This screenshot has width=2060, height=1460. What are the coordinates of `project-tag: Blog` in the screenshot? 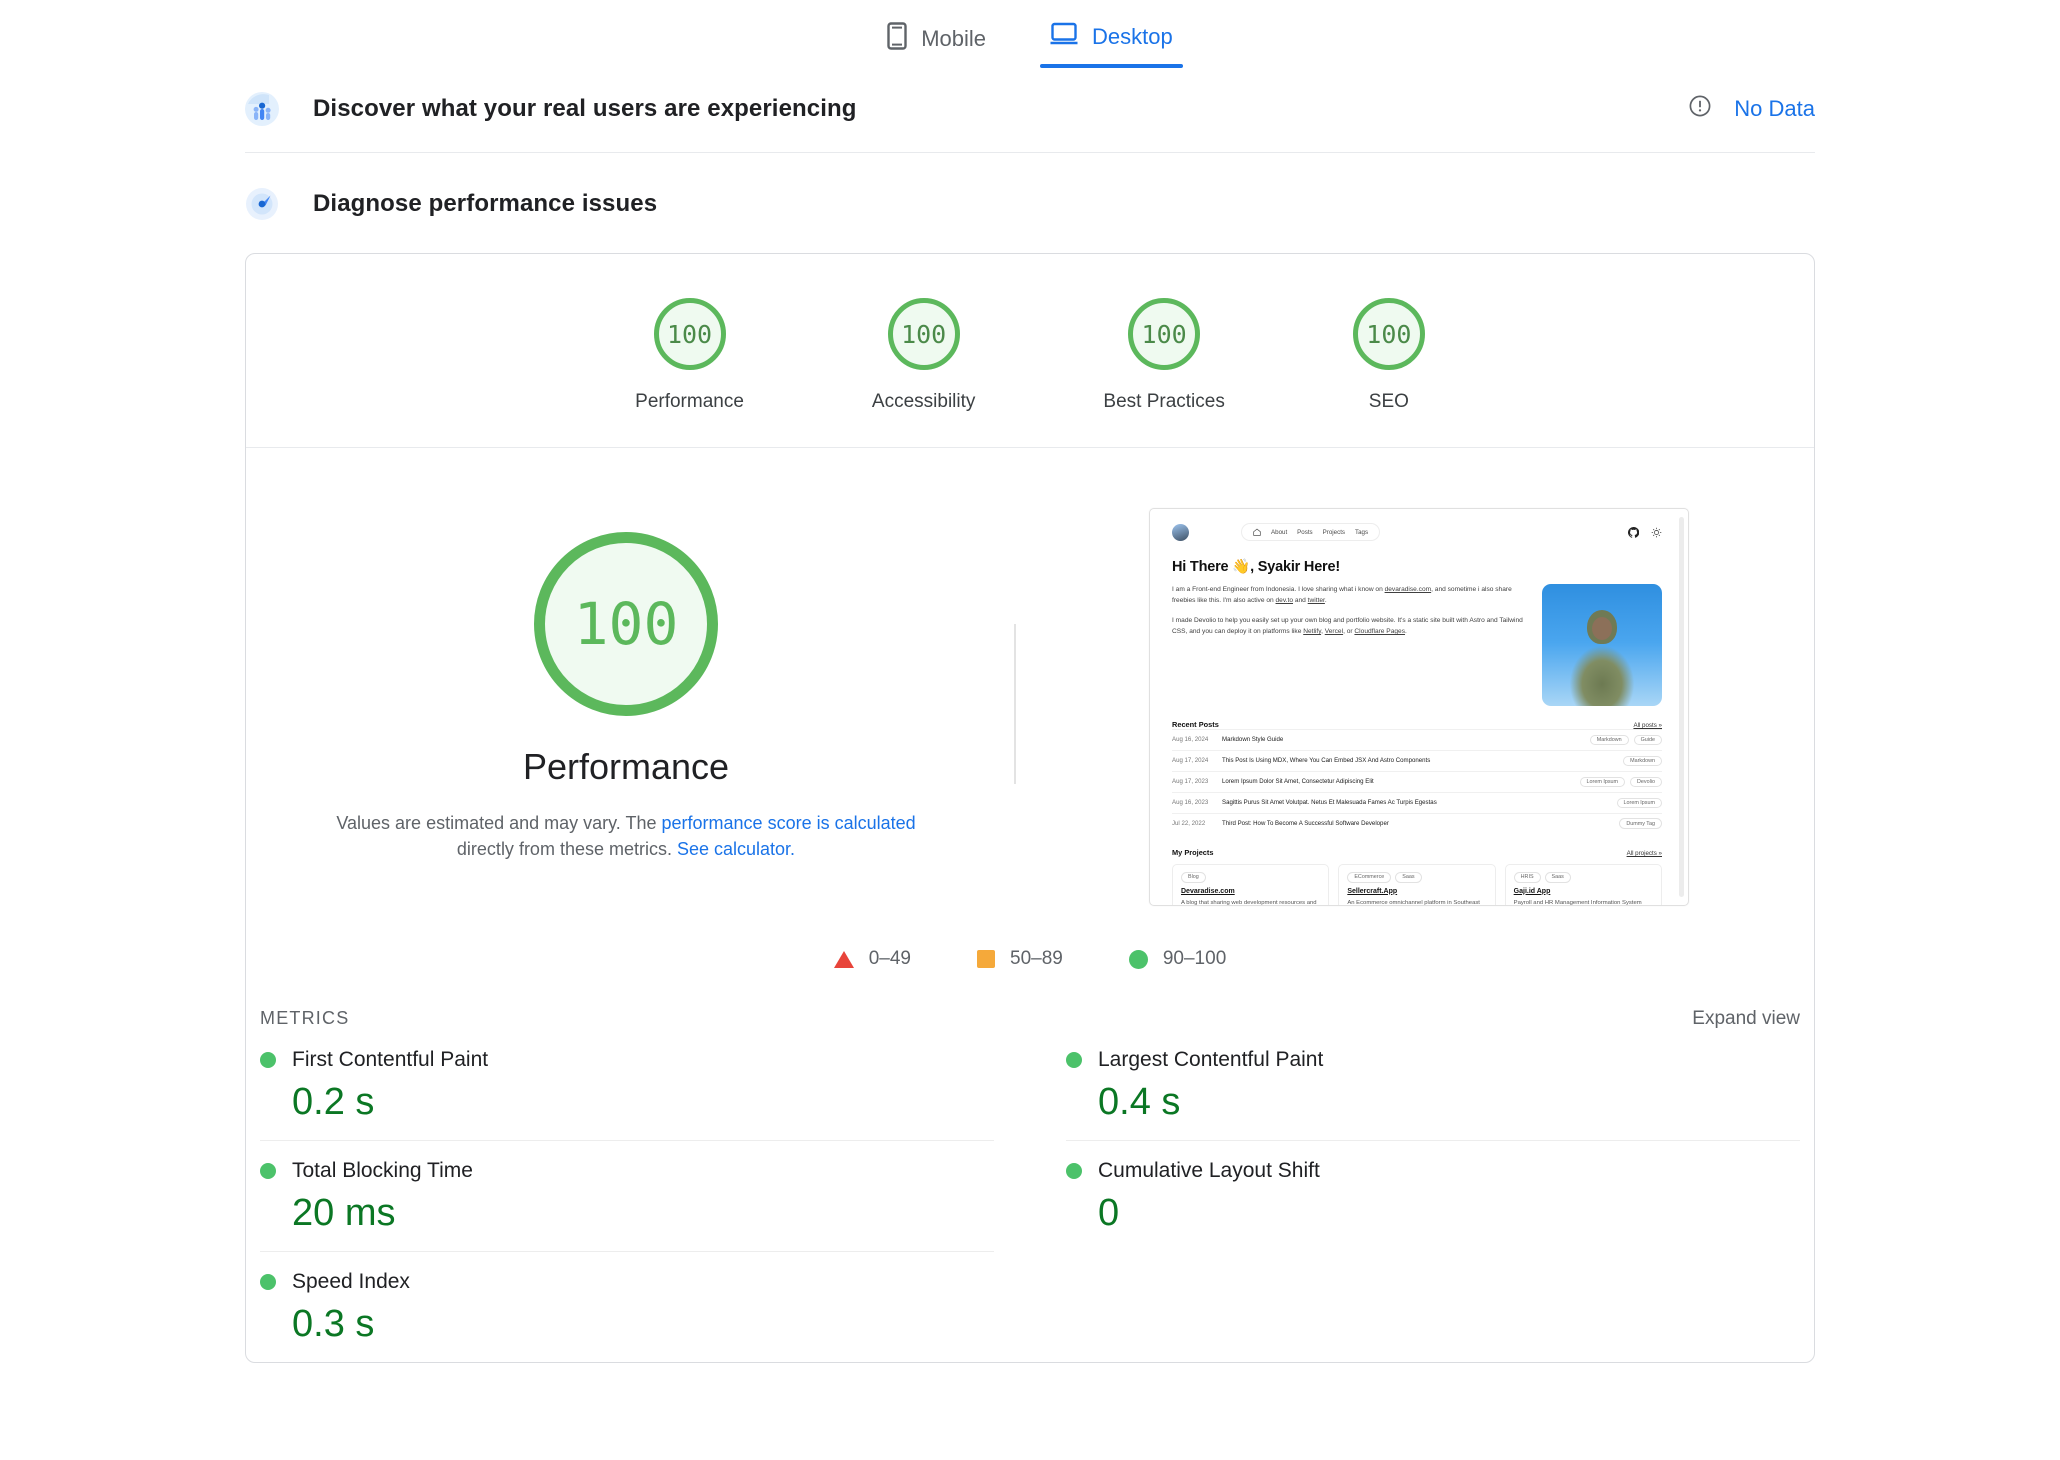 It's located at (1193, 877).